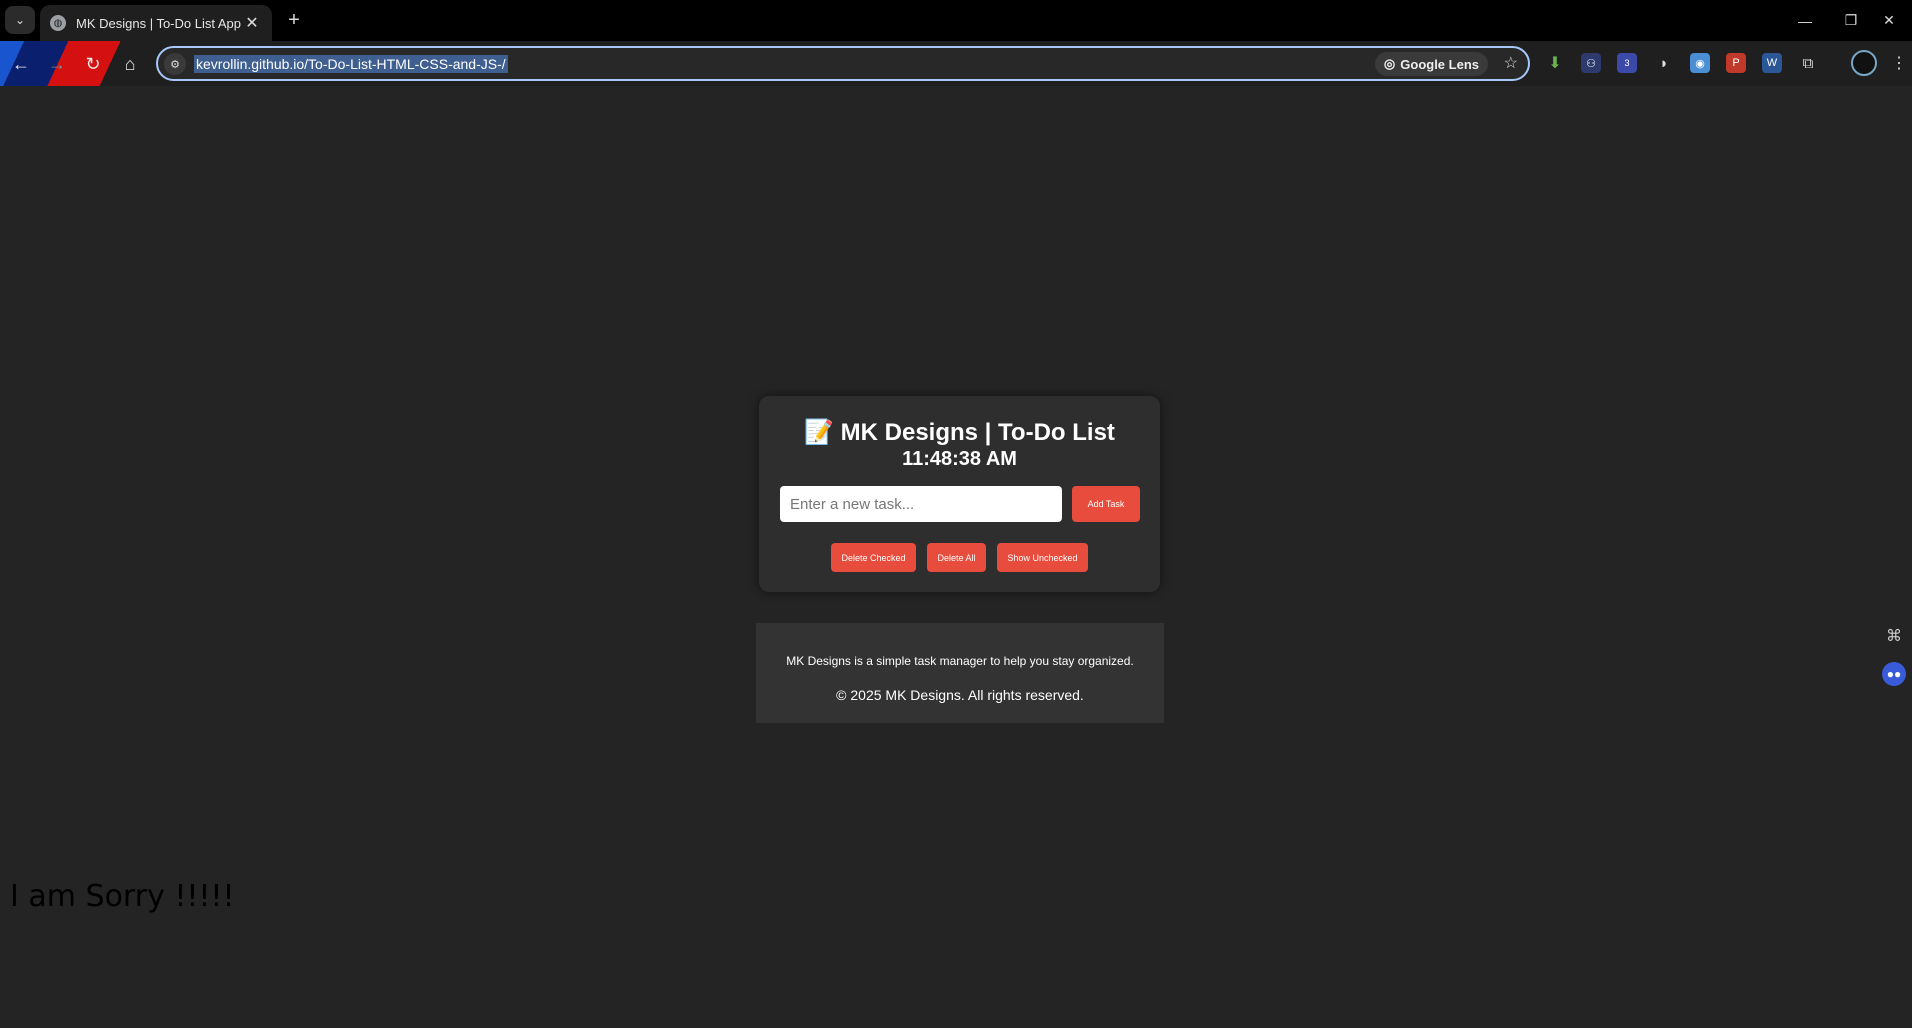 The image size is (1912, 1028). What do you see at coordinates (130, 64) in the screenshot?
I see `home-icon: ⌂` at bounding box center [130, 64].